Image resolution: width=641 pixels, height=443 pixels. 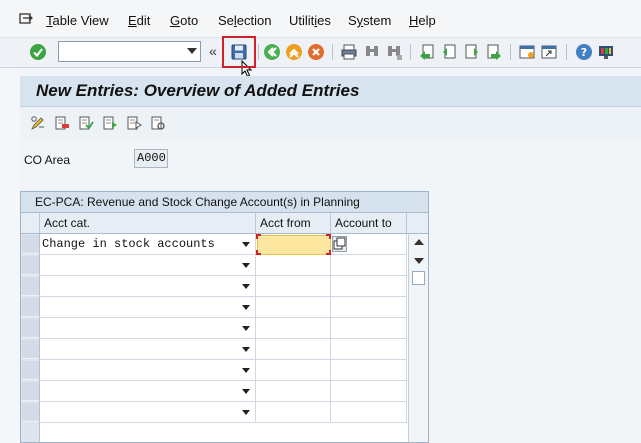 I want to click on change-display-icon, so click(x=38, y=123).